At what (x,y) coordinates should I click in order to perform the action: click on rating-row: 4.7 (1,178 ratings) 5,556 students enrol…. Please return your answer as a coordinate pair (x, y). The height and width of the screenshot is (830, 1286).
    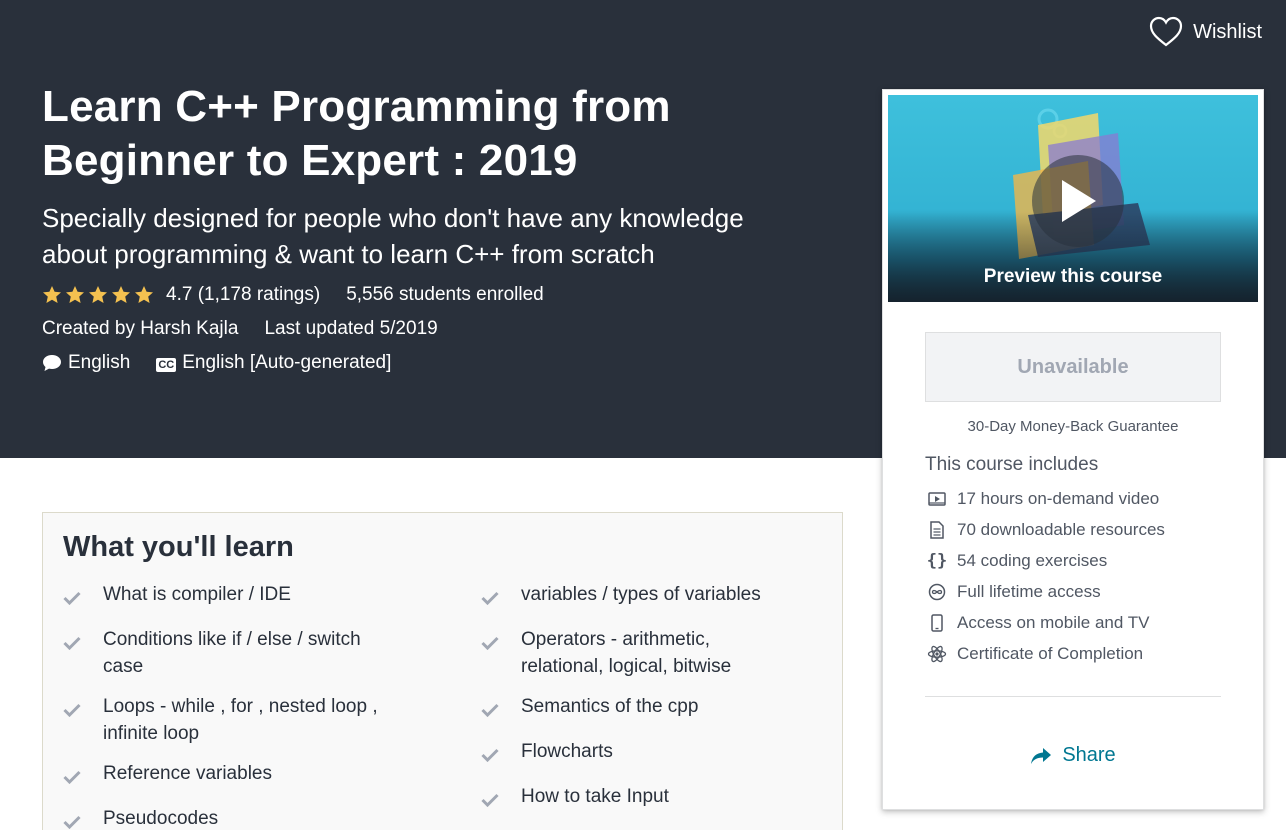
    Looking at the image, I should click on (437, 295).